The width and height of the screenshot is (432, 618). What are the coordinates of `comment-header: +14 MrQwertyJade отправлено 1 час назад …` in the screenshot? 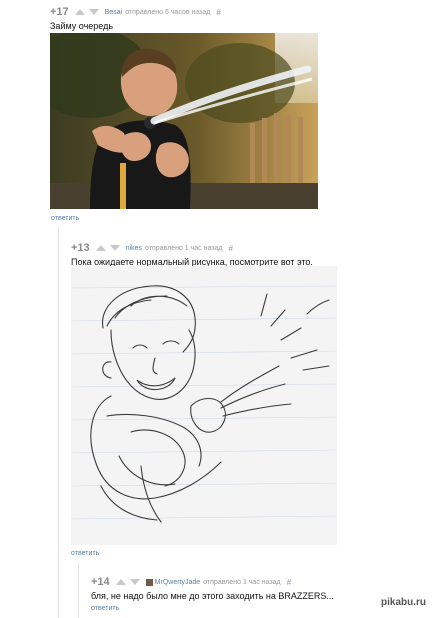 It's located at (212, 582).